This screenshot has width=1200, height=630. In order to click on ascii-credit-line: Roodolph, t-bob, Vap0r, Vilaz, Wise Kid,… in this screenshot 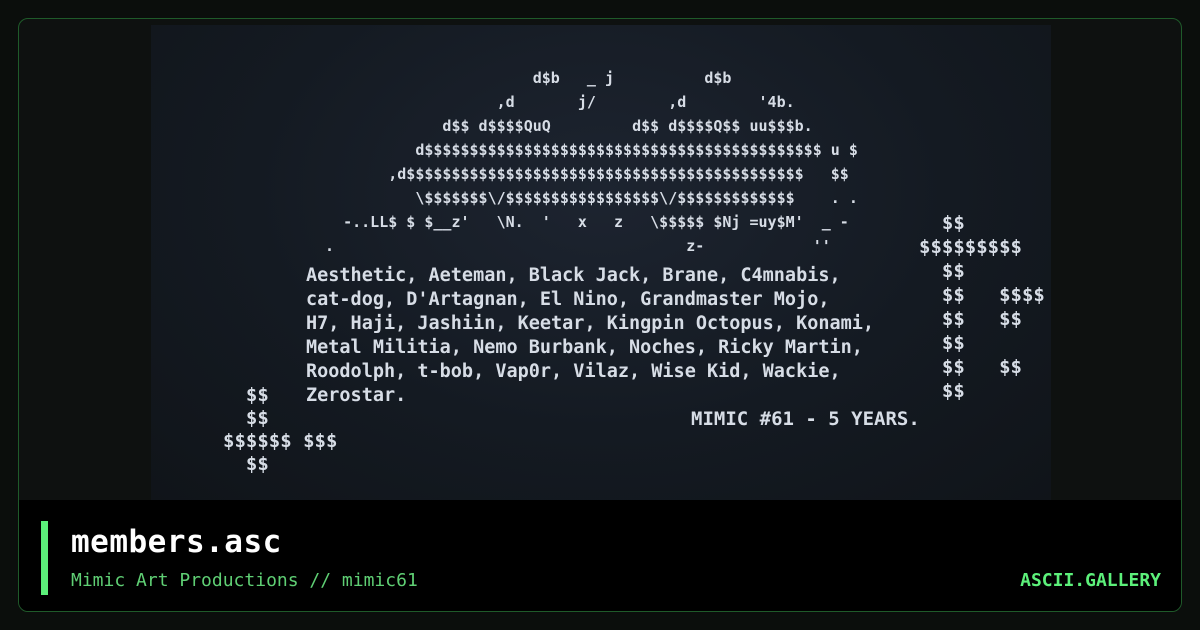, I will do `click(573, 371)`.